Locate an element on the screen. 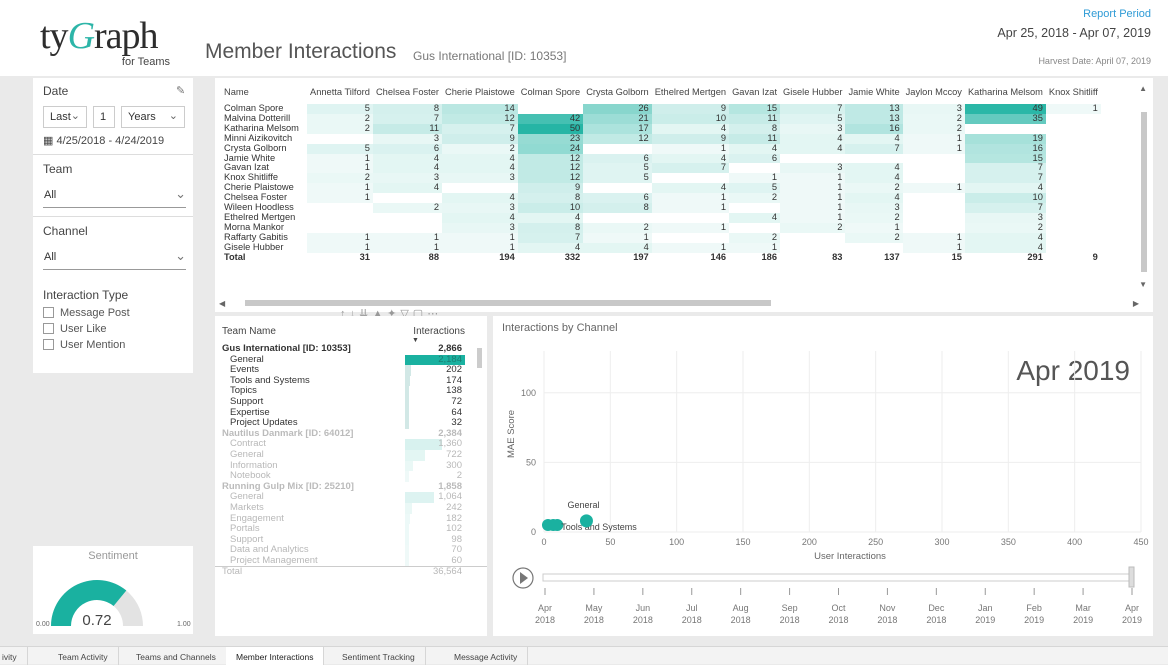 This screenshot has height=665, width=1168. matrix-col-header: Chelsea Foster is located at coordinates (407, 93).